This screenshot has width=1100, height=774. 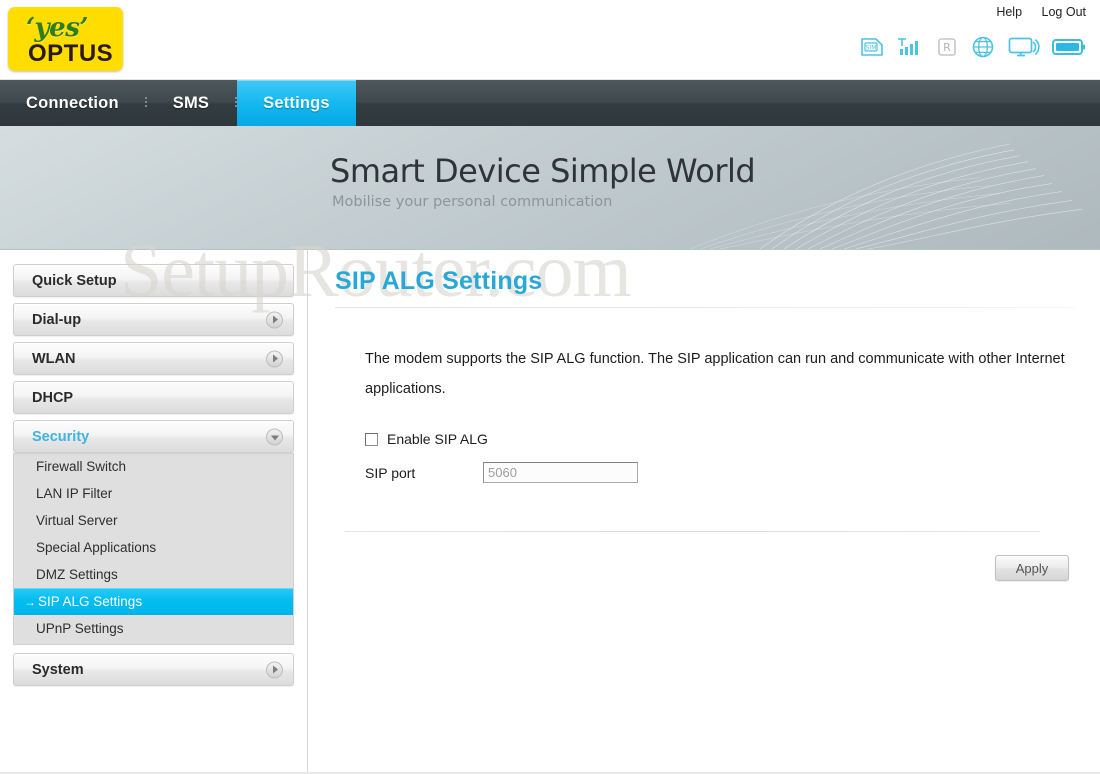 I want to click on page-title: SIP ALG Settings, so click(x=439, y=281).